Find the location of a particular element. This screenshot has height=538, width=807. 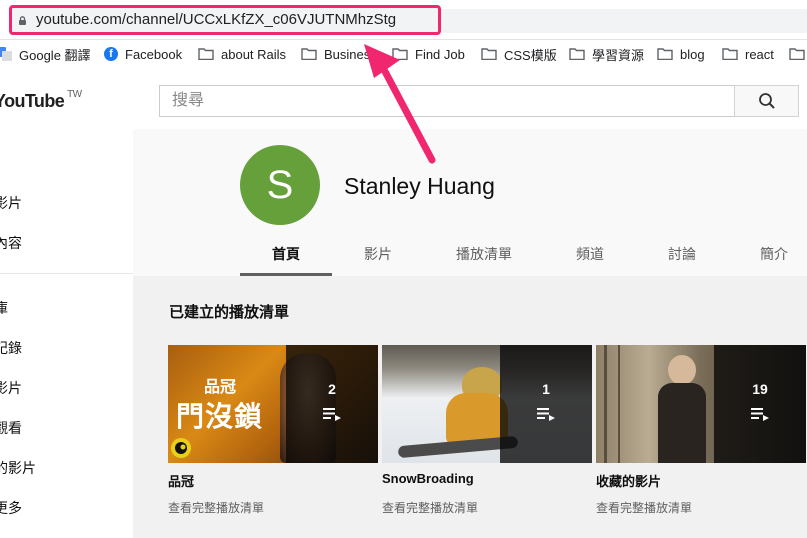

sidebar-item: 的影片 is located at coordinates (18, 468).